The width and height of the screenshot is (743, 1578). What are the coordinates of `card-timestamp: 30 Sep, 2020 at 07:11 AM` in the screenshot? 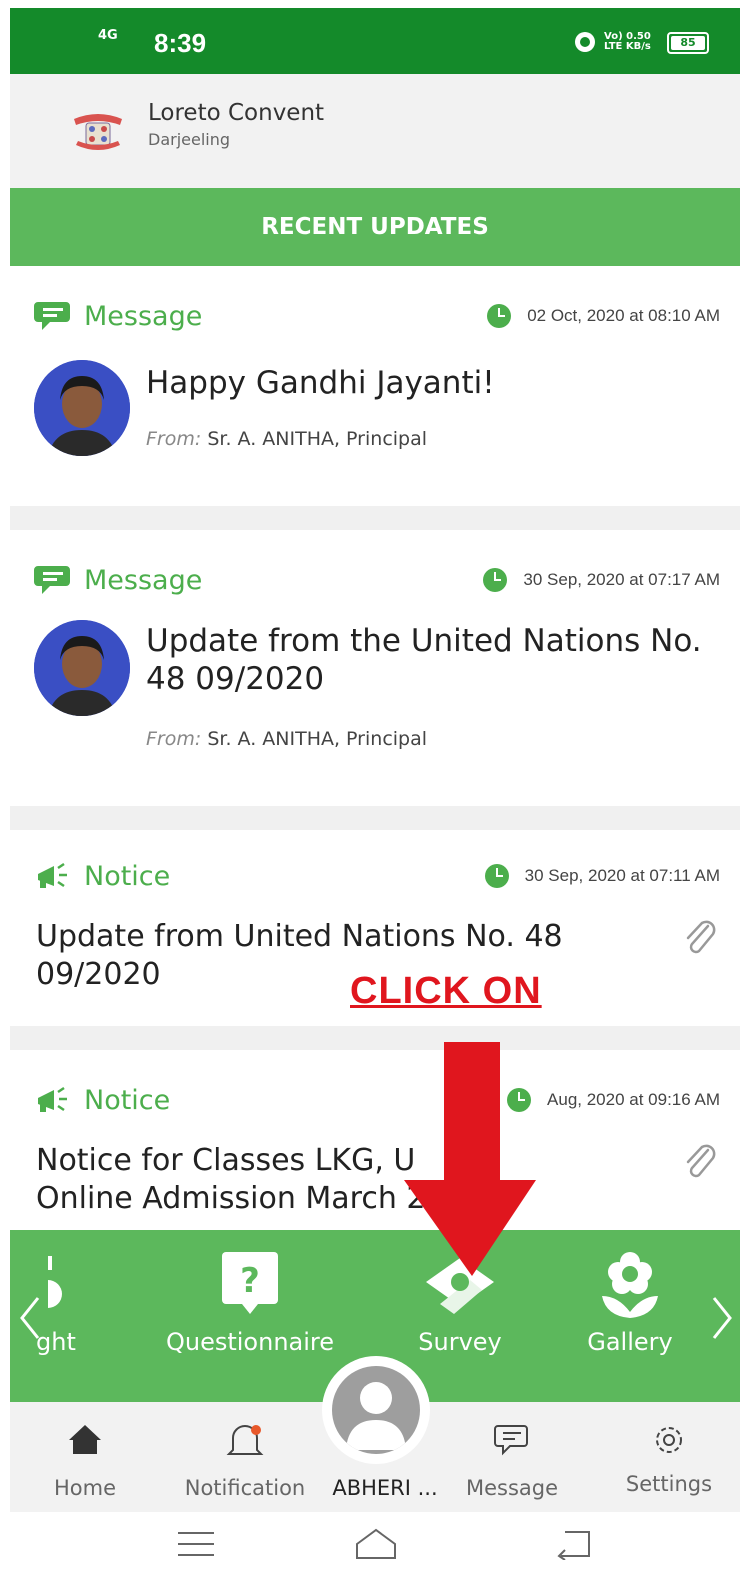 It's located at (602, 876).